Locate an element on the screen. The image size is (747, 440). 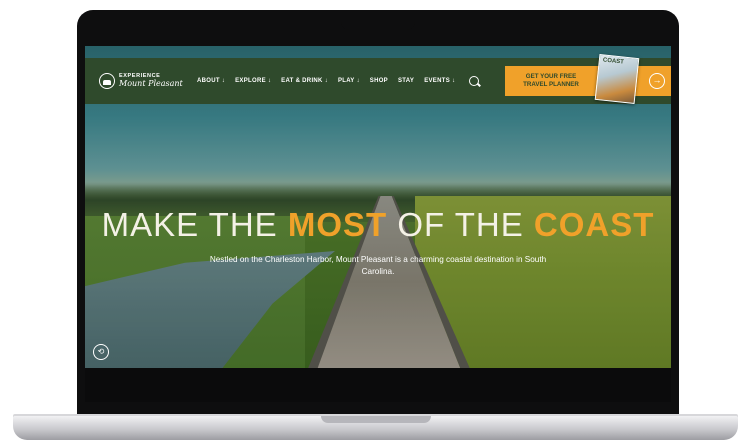
travel-planner-label: GET YOUR FREE TRAVEL PLANNER is located at coordinates (551, 81).